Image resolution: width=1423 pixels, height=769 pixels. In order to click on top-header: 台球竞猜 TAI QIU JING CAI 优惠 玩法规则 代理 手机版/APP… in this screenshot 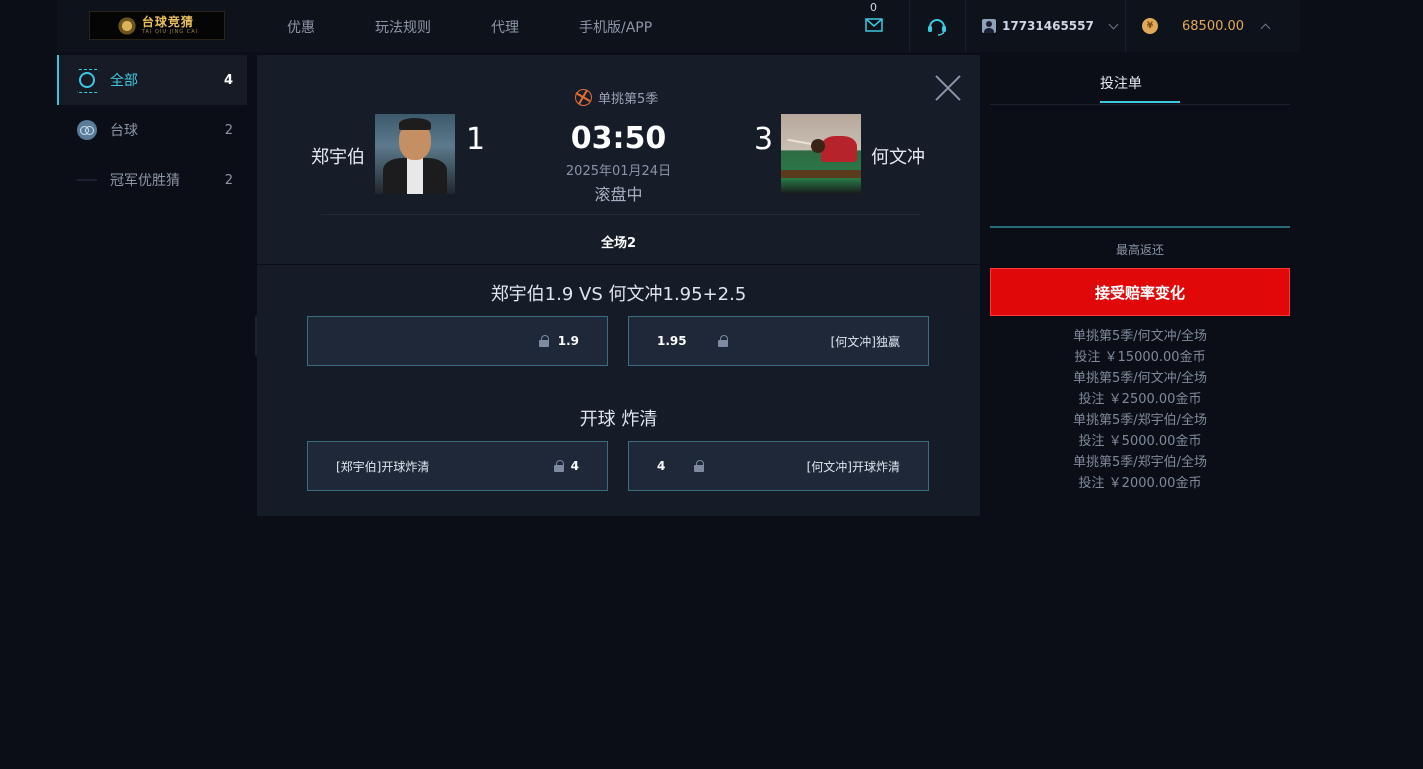, I will do `click(678, 26)`.